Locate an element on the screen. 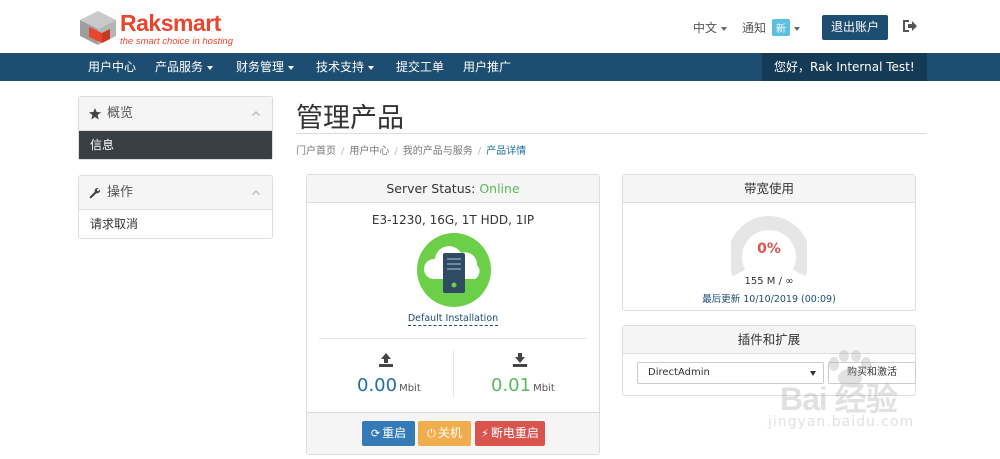 The image size is (1000, 459). server-cloud-graphic is located at coordinates (451, 269).